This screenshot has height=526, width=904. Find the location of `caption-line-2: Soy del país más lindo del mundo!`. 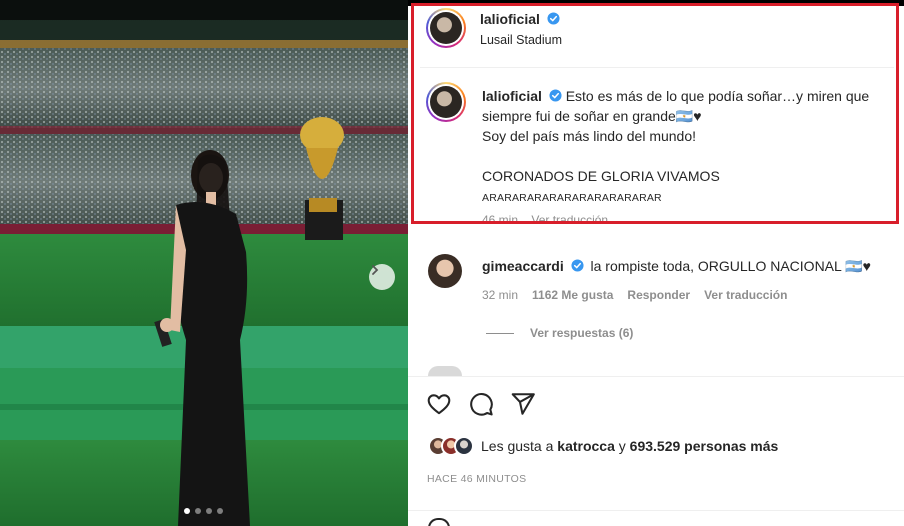

caption-line-2: Soy del país más lindo del mundo! is located at coordinates (589, 136).